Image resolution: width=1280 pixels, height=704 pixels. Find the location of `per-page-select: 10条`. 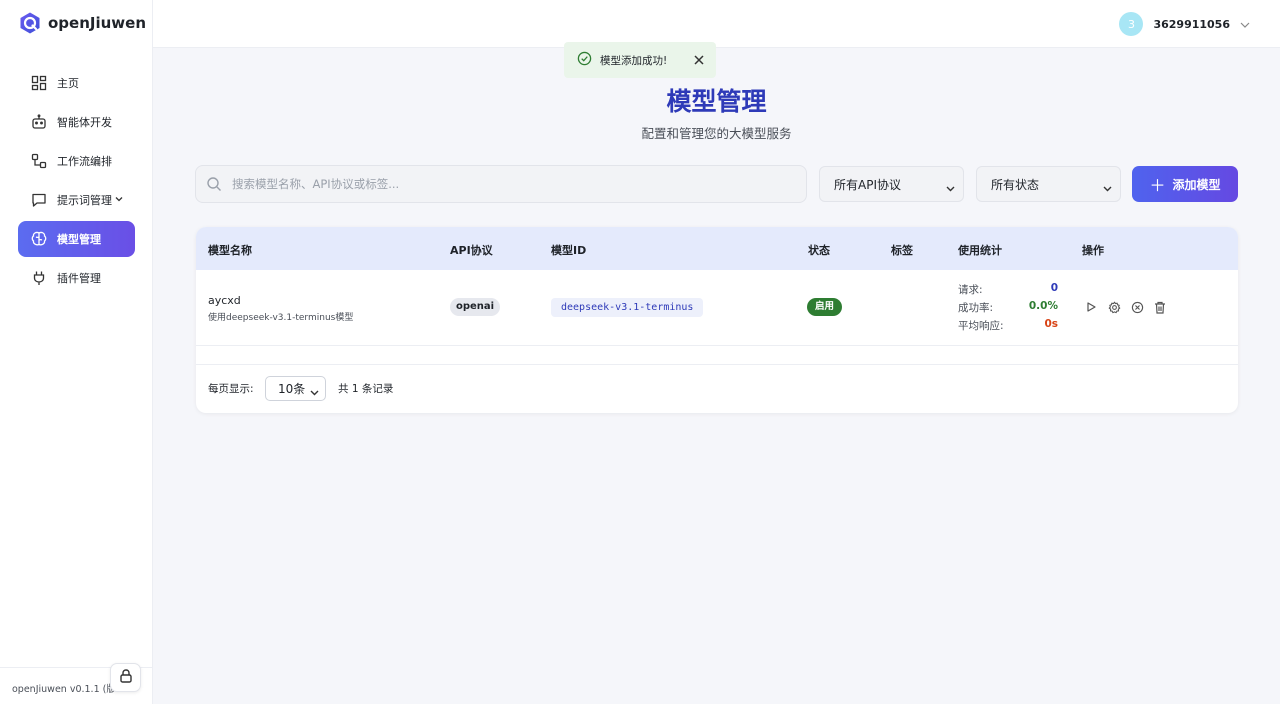

per-page-select: 10条 is located at coordinates (295, 388).